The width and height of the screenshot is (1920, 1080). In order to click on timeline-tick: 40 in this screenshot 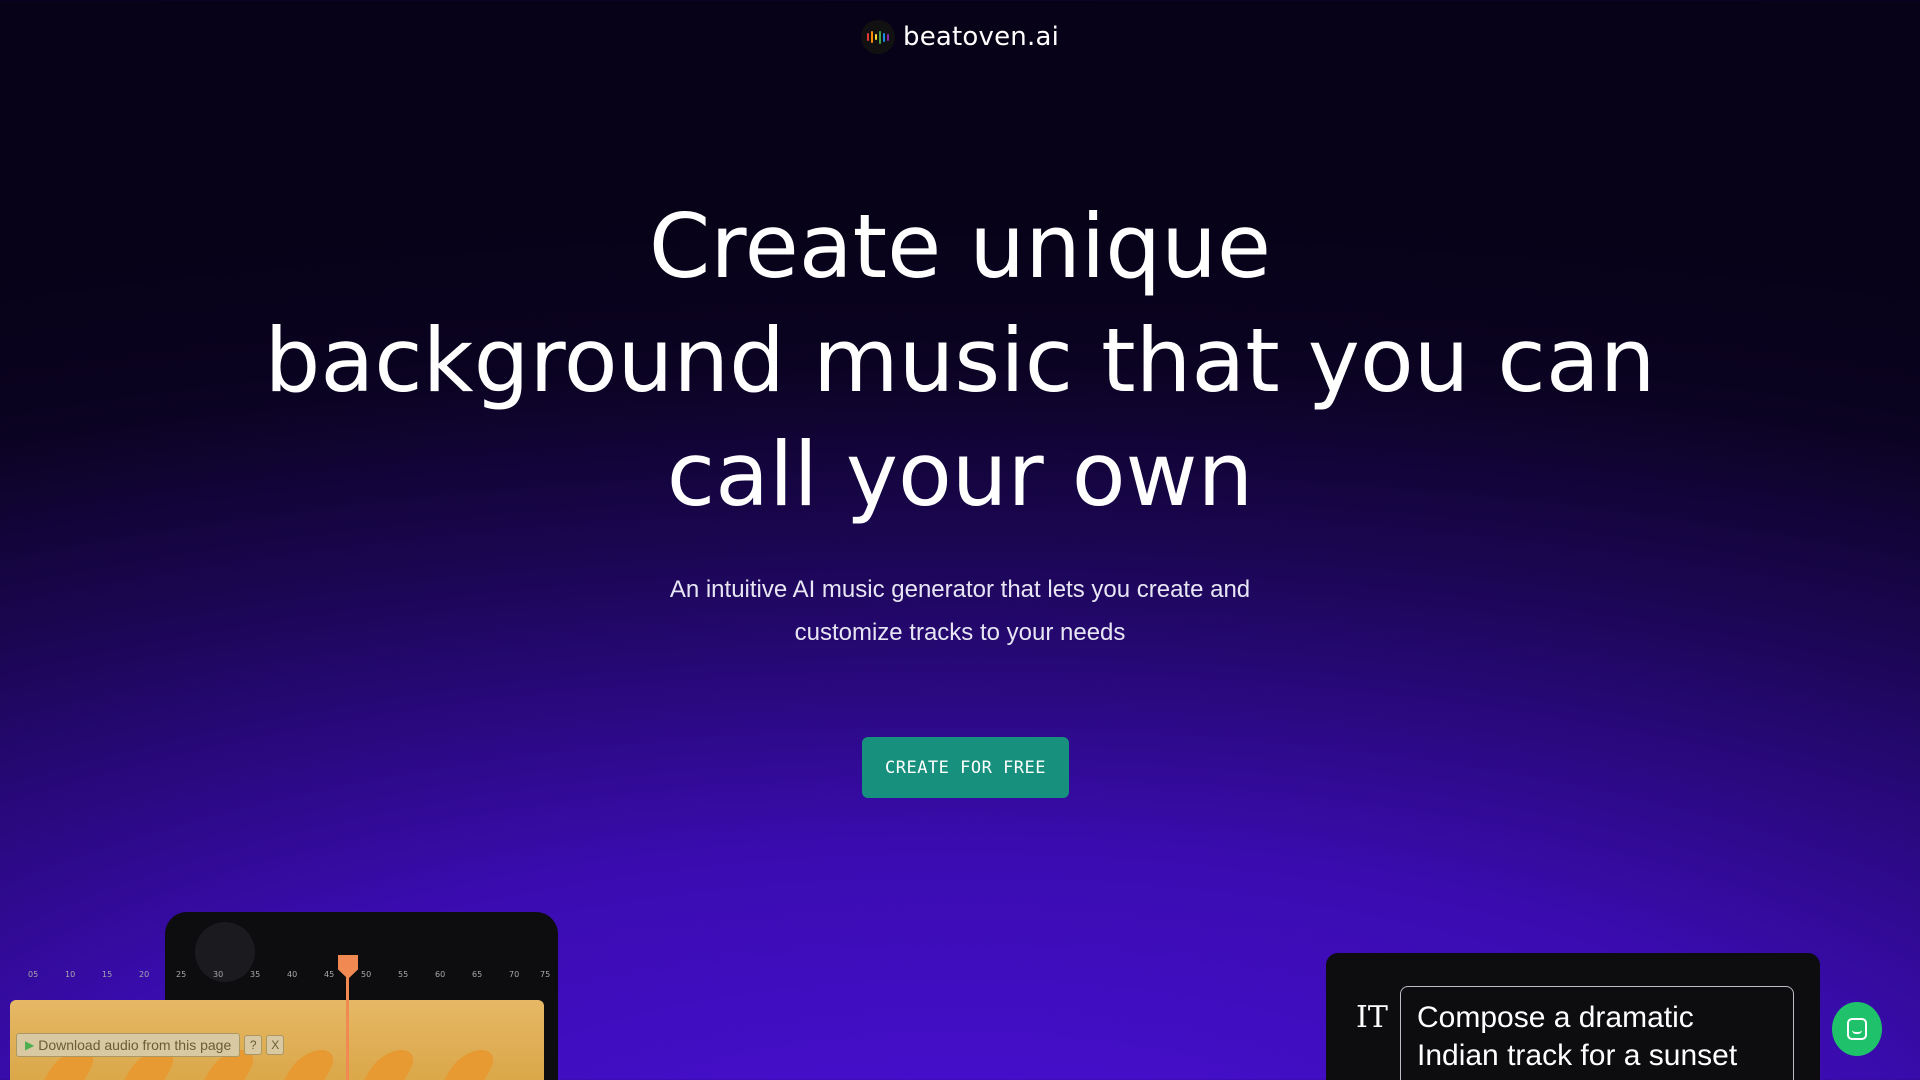, I will do `click(292, 974)`.